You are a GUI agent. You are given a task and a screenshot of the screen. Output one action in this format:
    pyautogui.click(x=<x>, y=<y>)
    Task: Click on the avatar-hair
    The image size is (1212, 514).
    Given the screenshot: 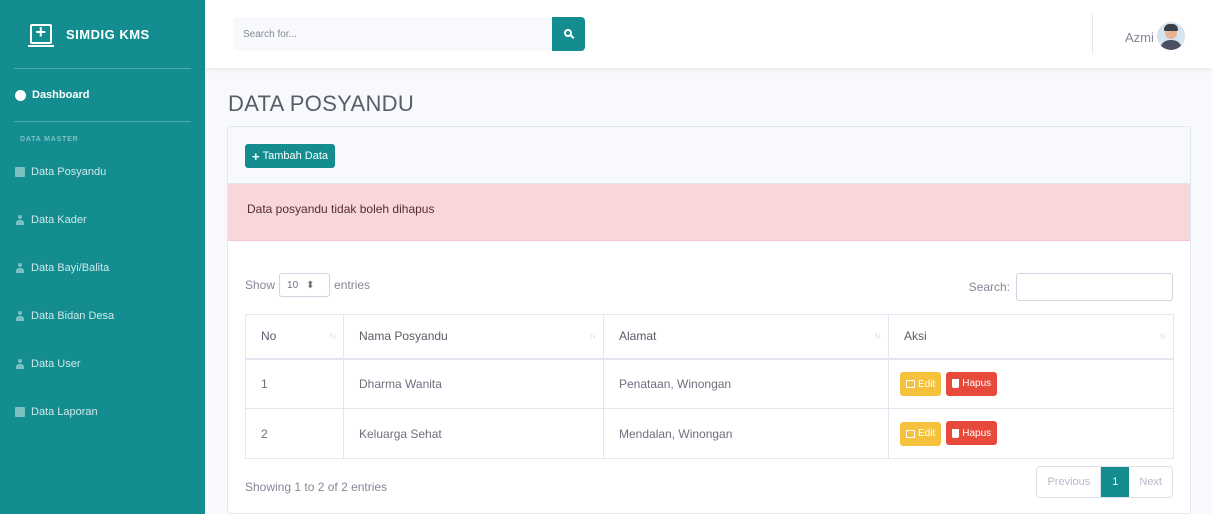 What is the action you would take?
    pyautogui.click(x=1171, y=27)
    